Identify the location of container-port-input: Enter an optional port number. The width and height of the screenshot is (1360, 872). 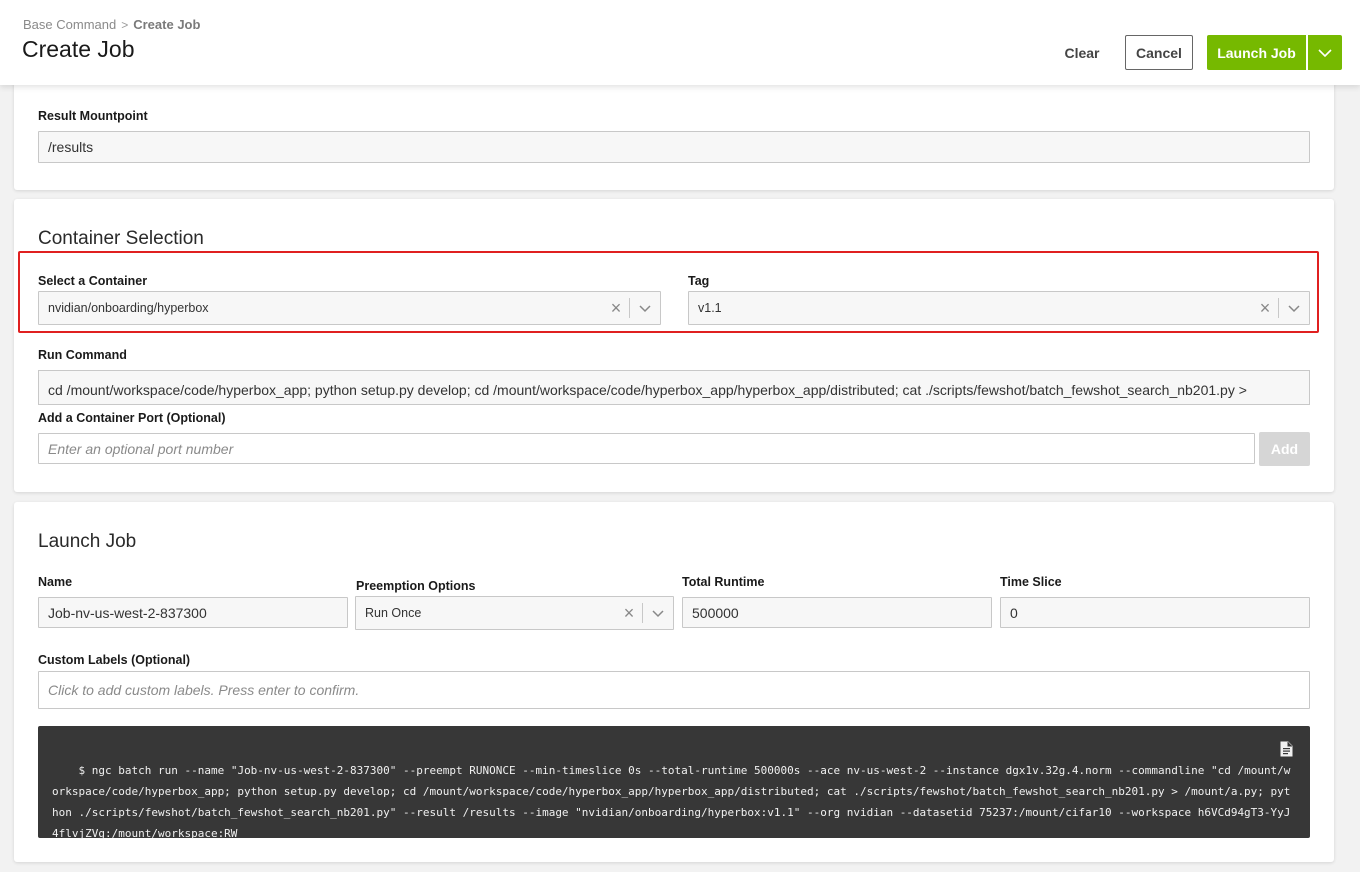
(646, 448).